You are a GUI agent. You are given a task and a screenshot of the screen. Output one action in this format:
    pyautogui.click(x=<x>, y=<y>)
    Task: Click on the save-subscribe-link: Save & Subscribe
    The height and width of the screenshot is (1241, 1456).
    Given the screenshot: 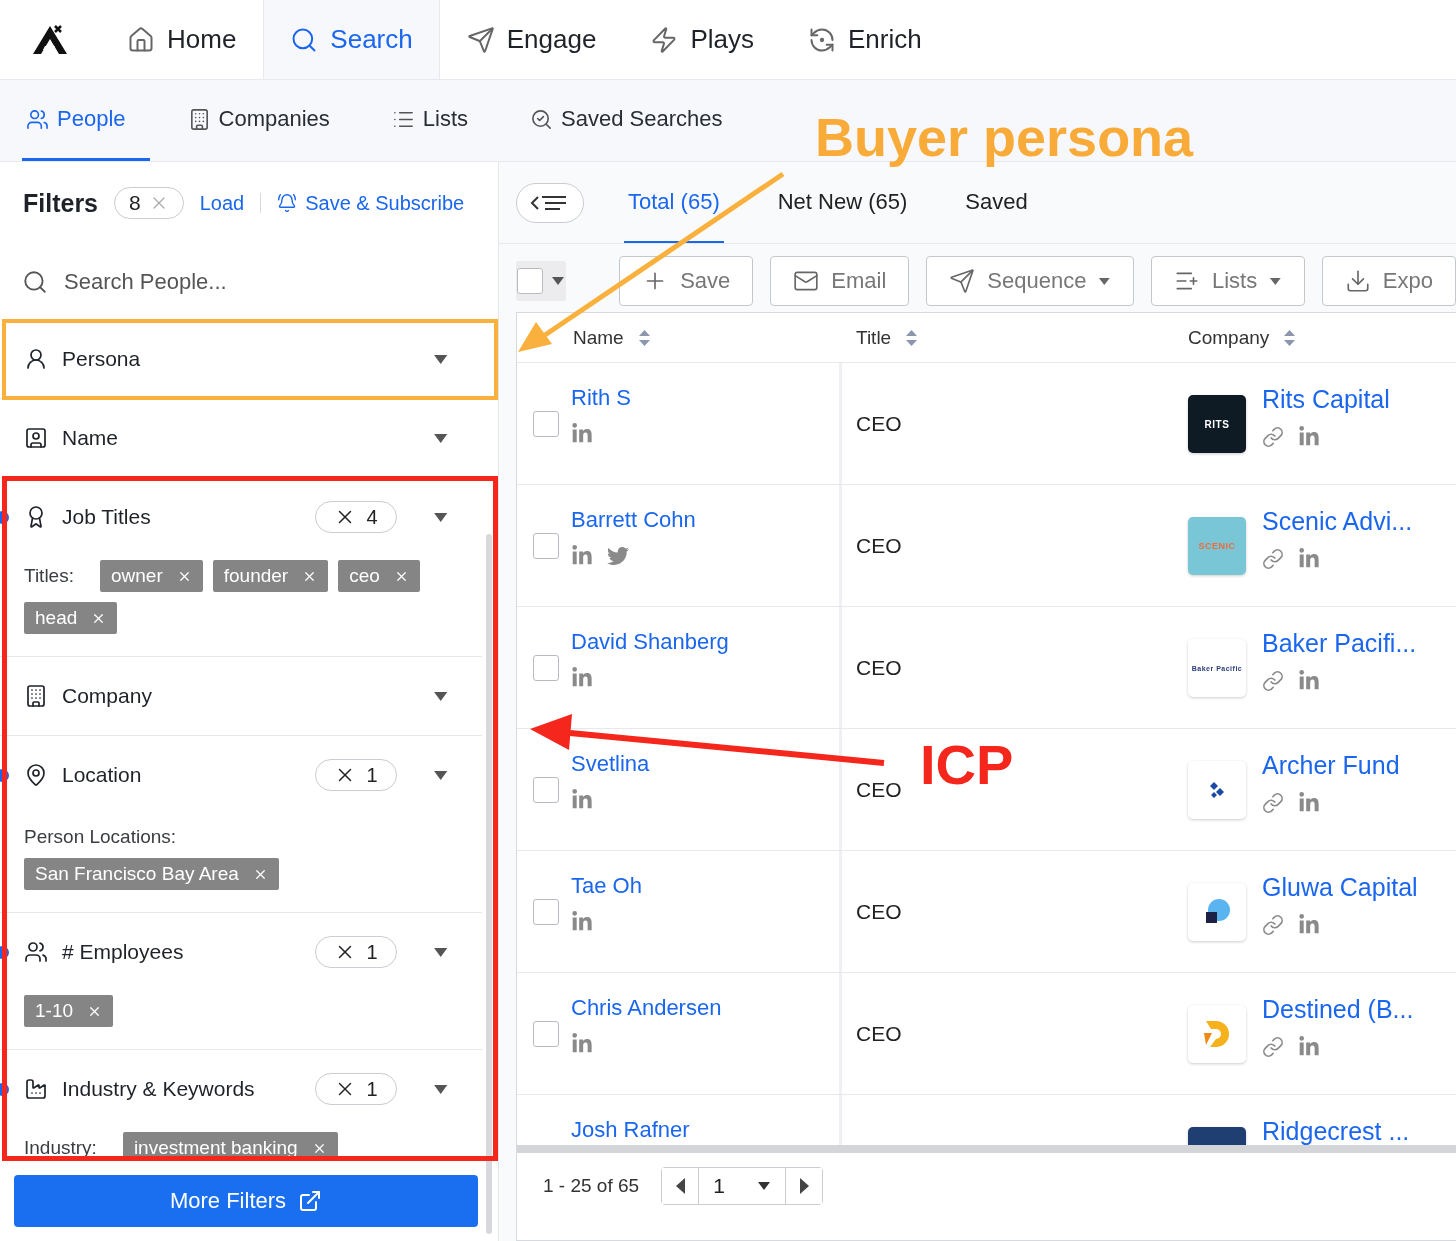 What is the action you would take?
    pyautogui.click(x=371, y=203)
    